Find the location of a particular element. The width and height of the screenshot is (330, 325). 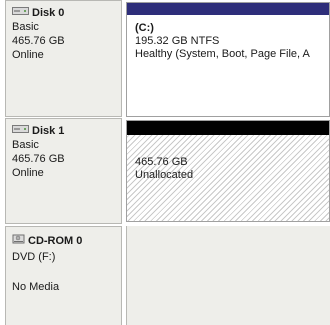

cd-rom-0-title: CD-ROM 0 is located at coordinates (66, 241).